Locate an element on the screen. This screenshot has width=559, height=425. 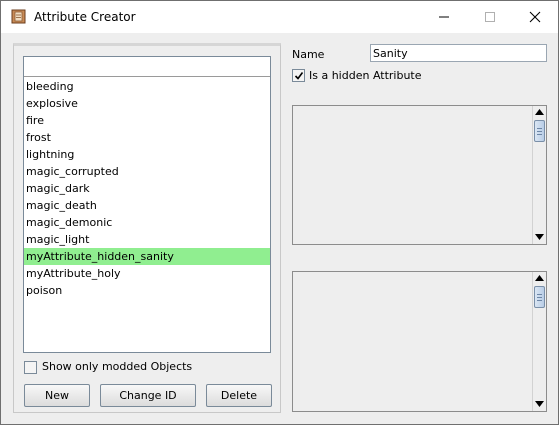
scroll-document-icon is located at coordinates (18, 16).